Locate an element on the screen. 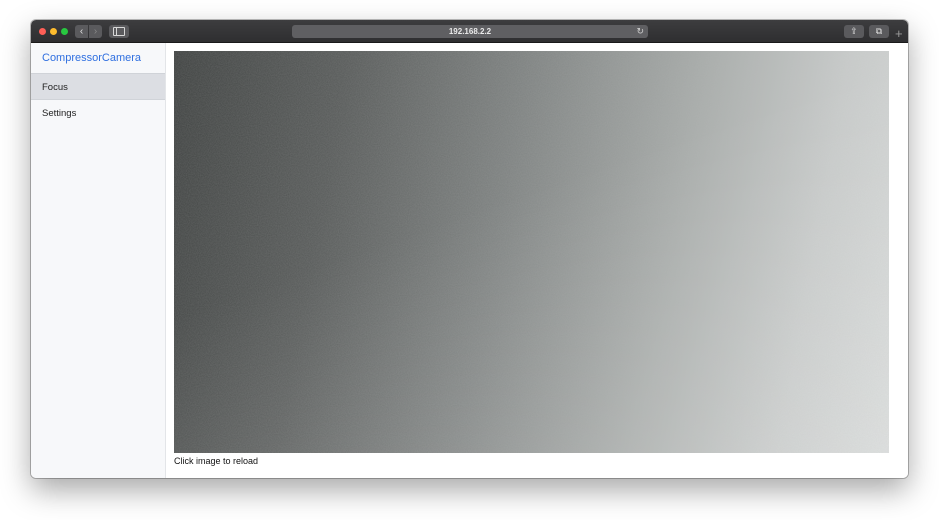 The height and width of the screenshot is (520, 939). close-window-button is located at coordinates (42, 31).